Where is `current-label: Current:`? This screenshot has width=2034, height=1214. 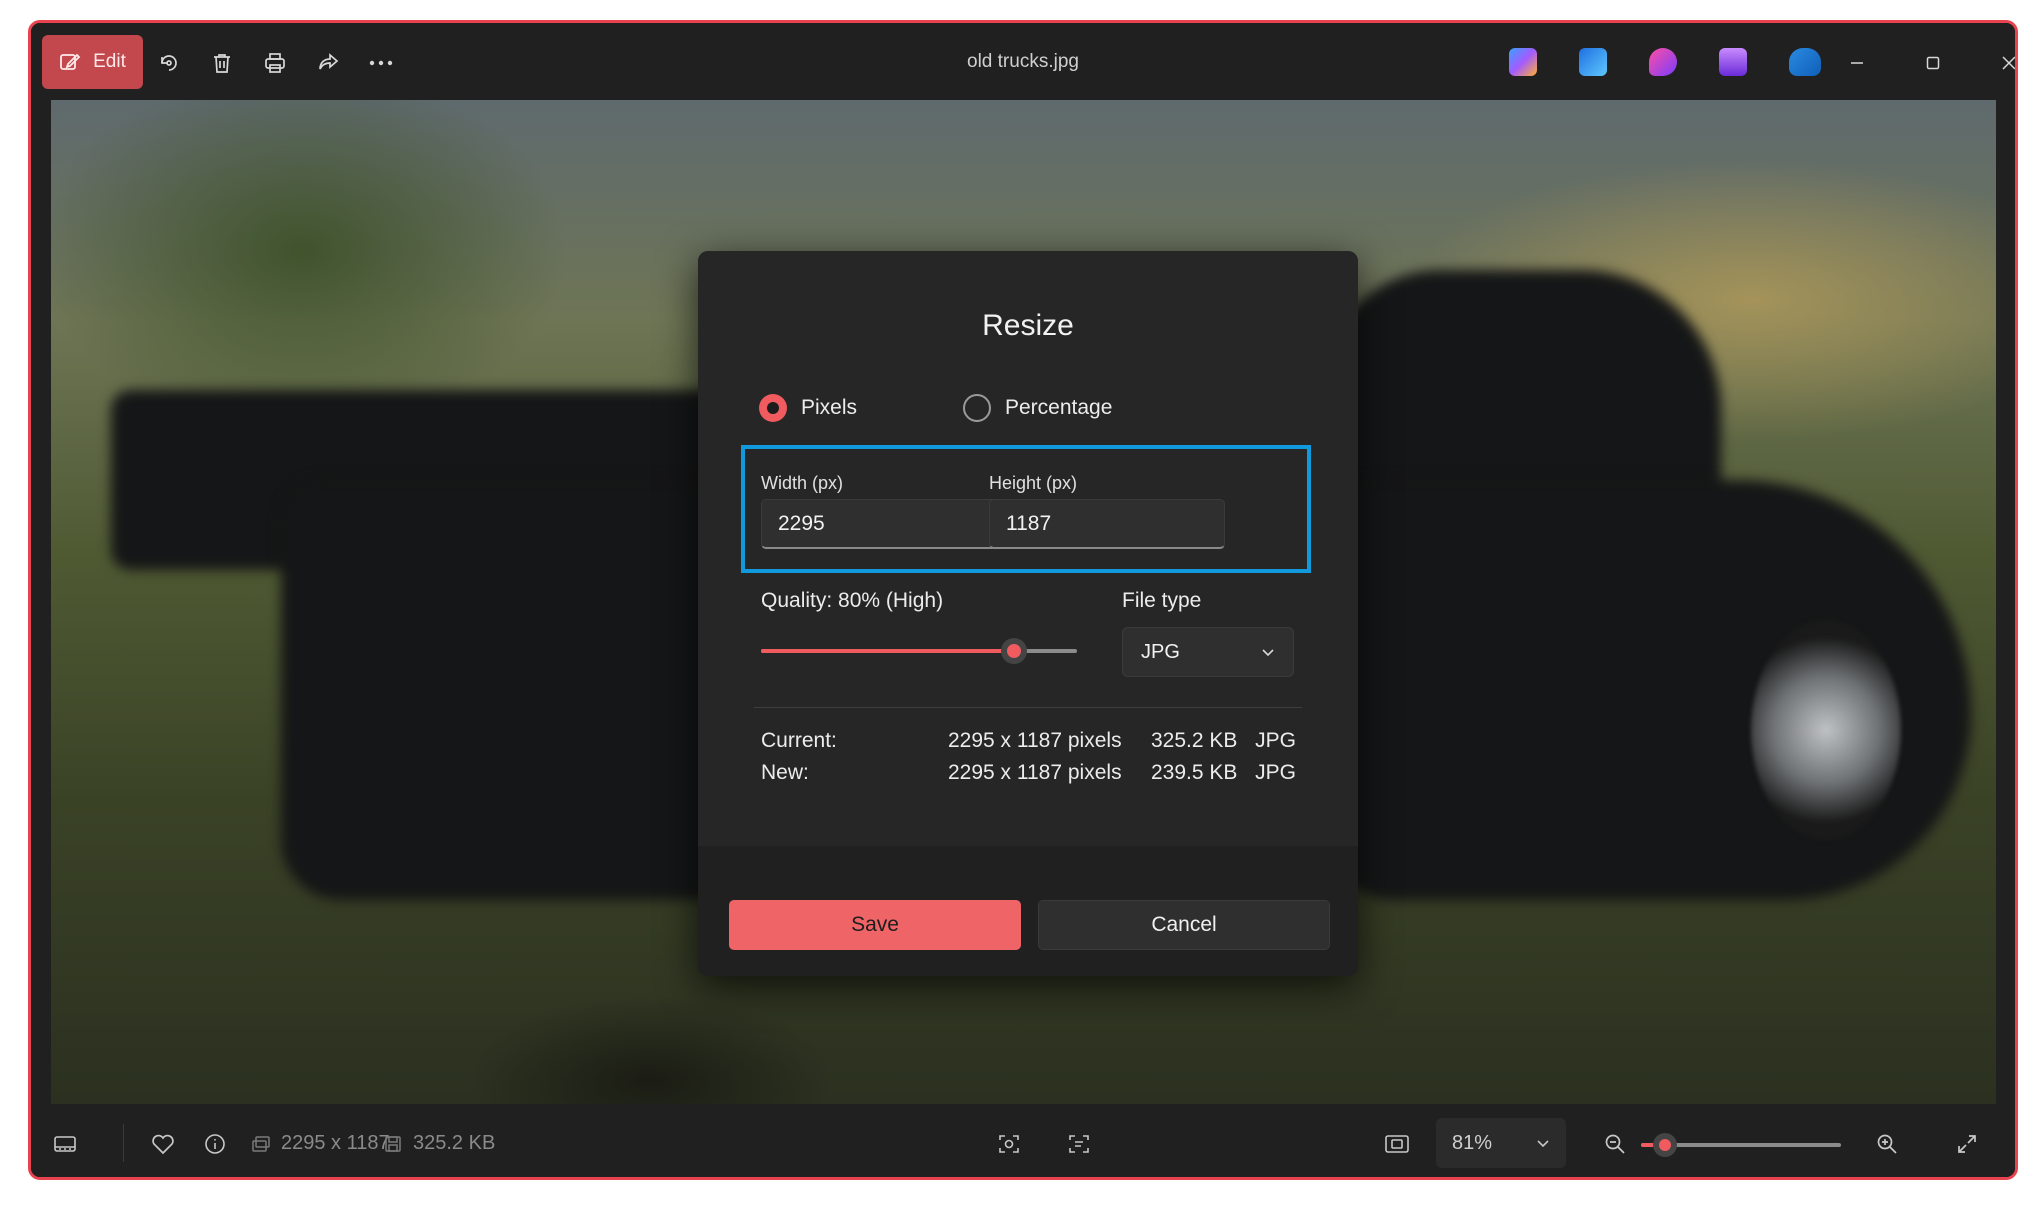
current-label: Current: is located at coordinates (799, 740).